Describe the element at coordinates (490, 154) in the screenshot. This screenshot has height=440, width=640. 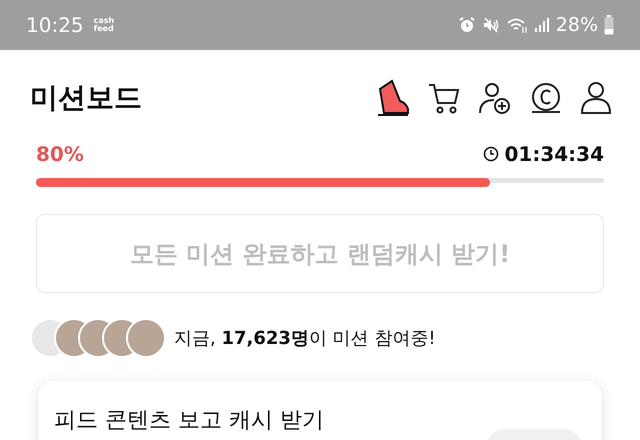
I see `clock-icon` at that location.